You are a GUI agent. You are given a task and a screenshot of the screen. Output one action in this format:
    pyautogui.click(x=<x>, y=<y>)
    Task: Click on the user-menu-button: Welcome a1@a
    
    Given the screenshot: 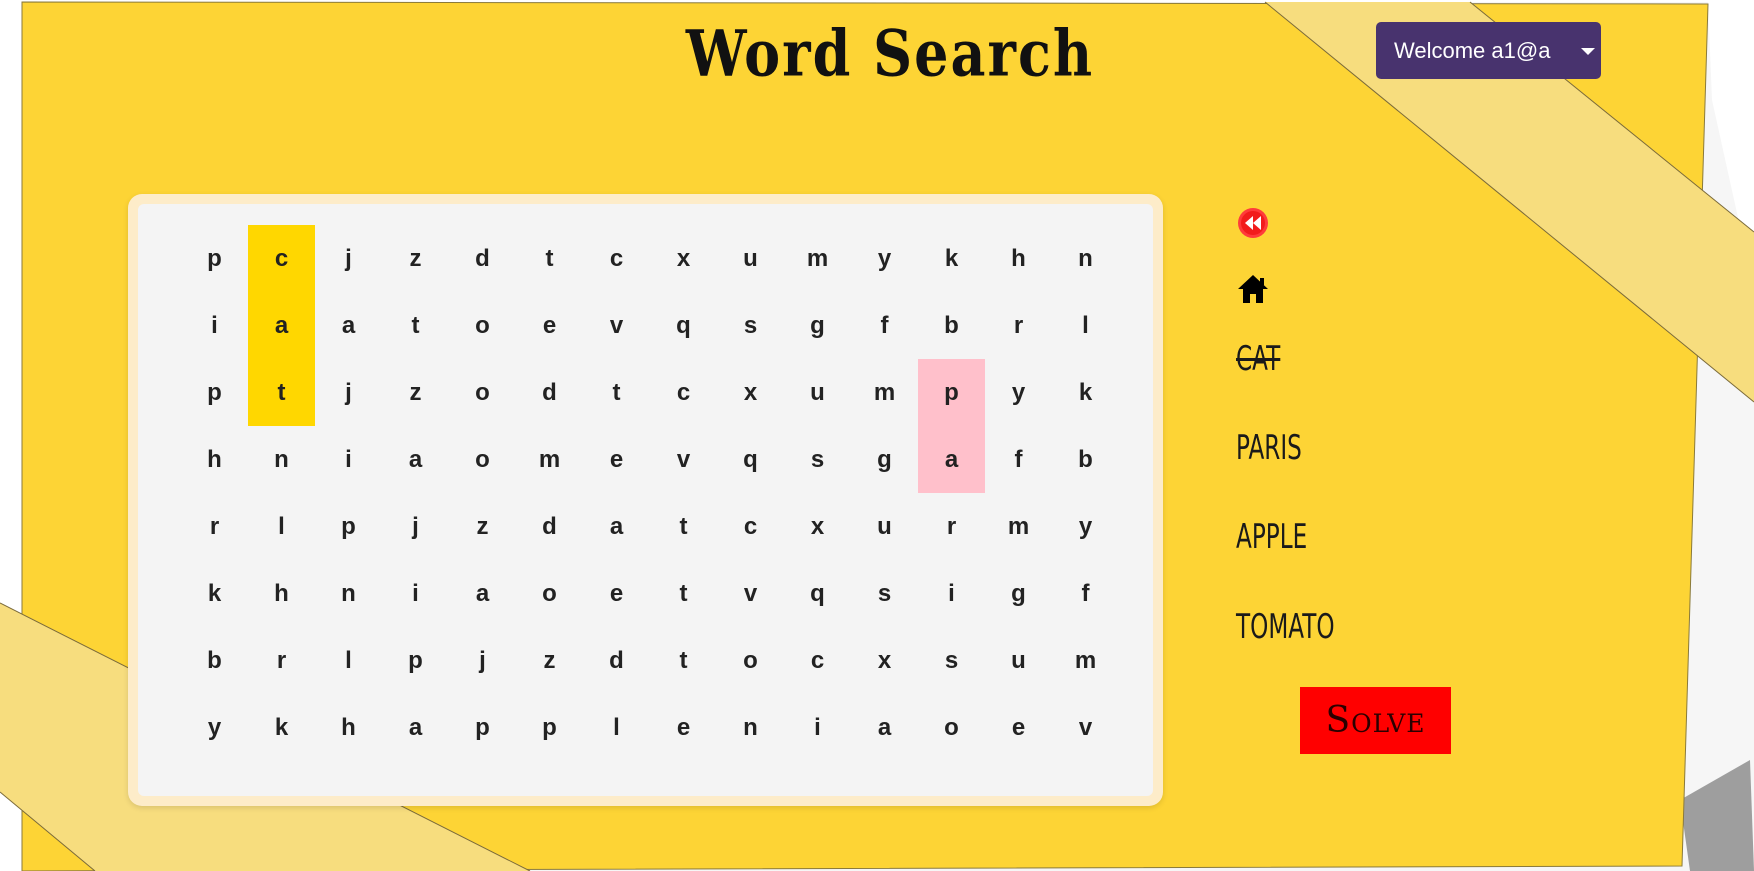 What is the action you would take?
    pyautogui.click(x=1488, y=50)
    